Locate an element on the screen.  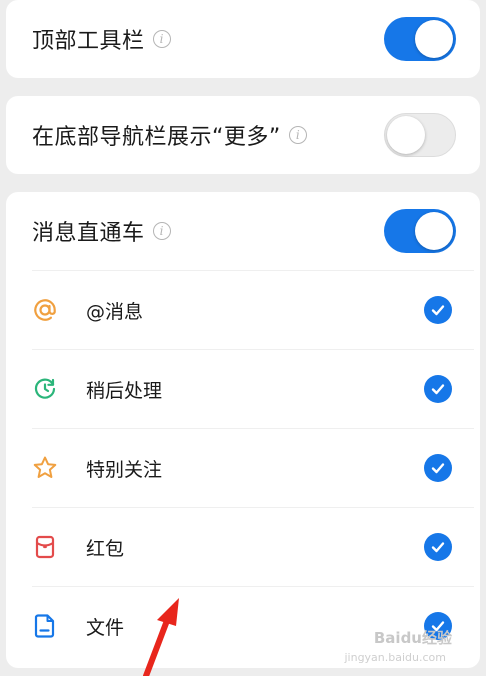
watermark-url: jingyan.baidu.com is located at coordinates (395, 657).